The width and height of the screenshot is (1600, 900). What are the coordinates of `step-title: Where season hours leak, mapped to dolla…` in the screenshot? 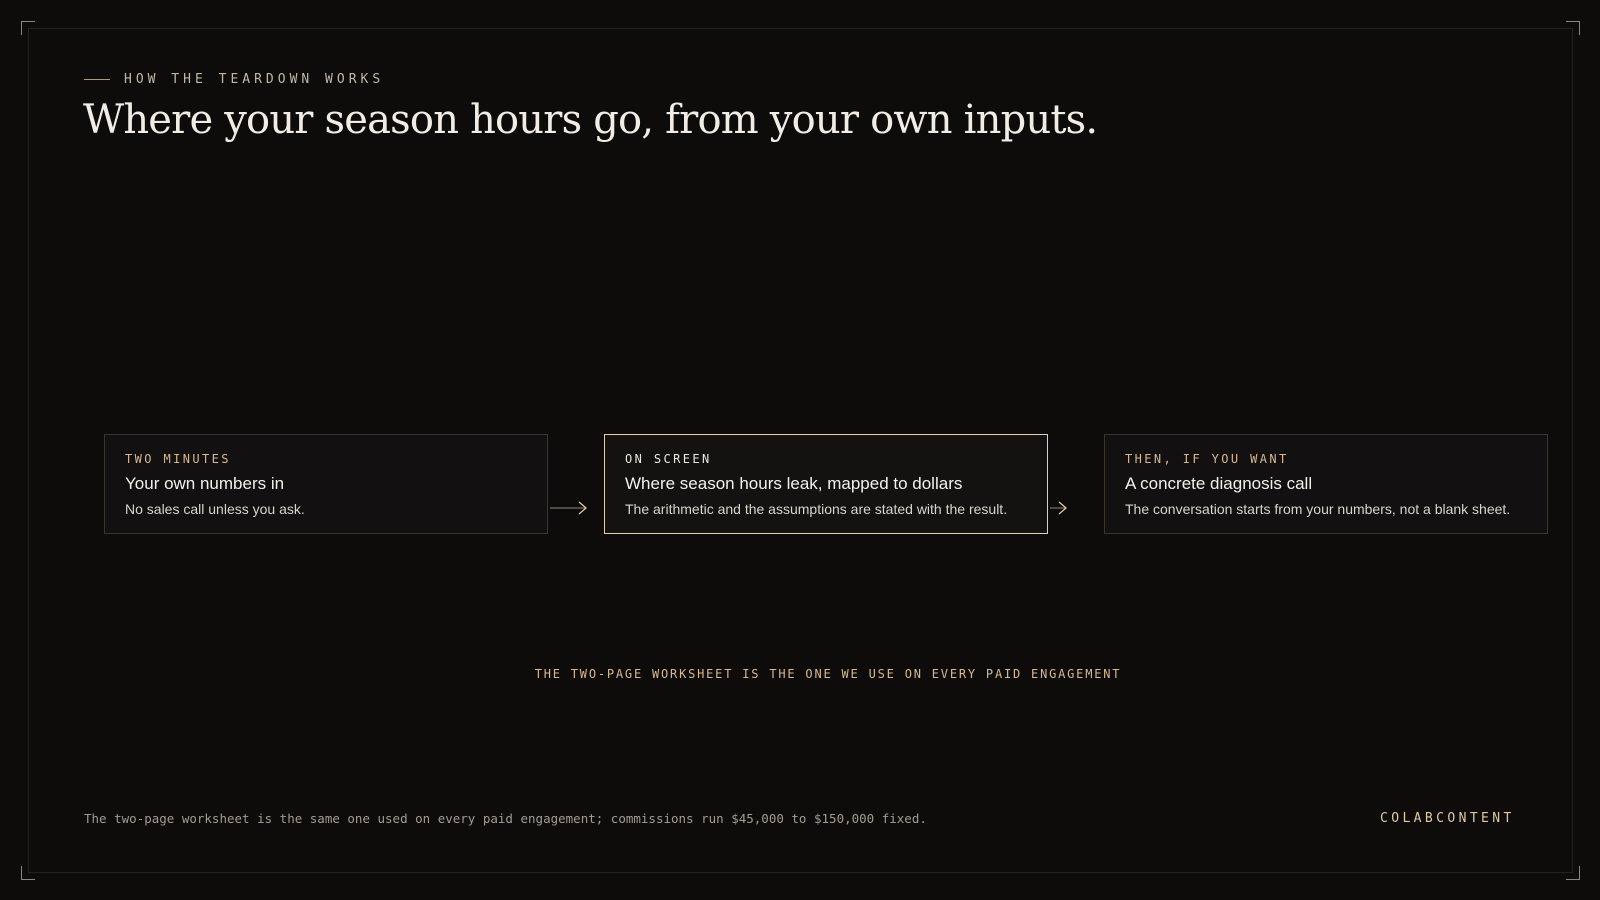 It's located at (794, 483).